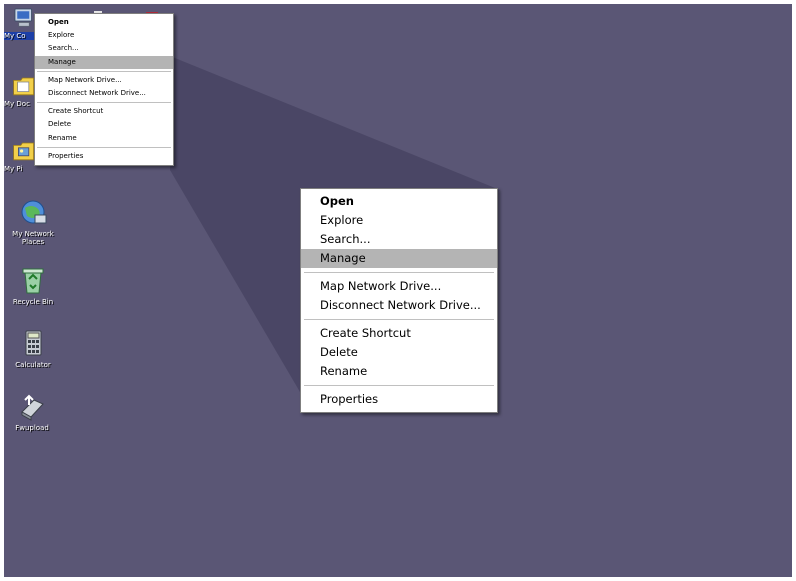 Image resolution: width=796 pixels, height=581 pixels. What do you see at coordinates (34, 212) in the screenshot?
I see `my-network-places-icon` at bounding box center [34, 212].